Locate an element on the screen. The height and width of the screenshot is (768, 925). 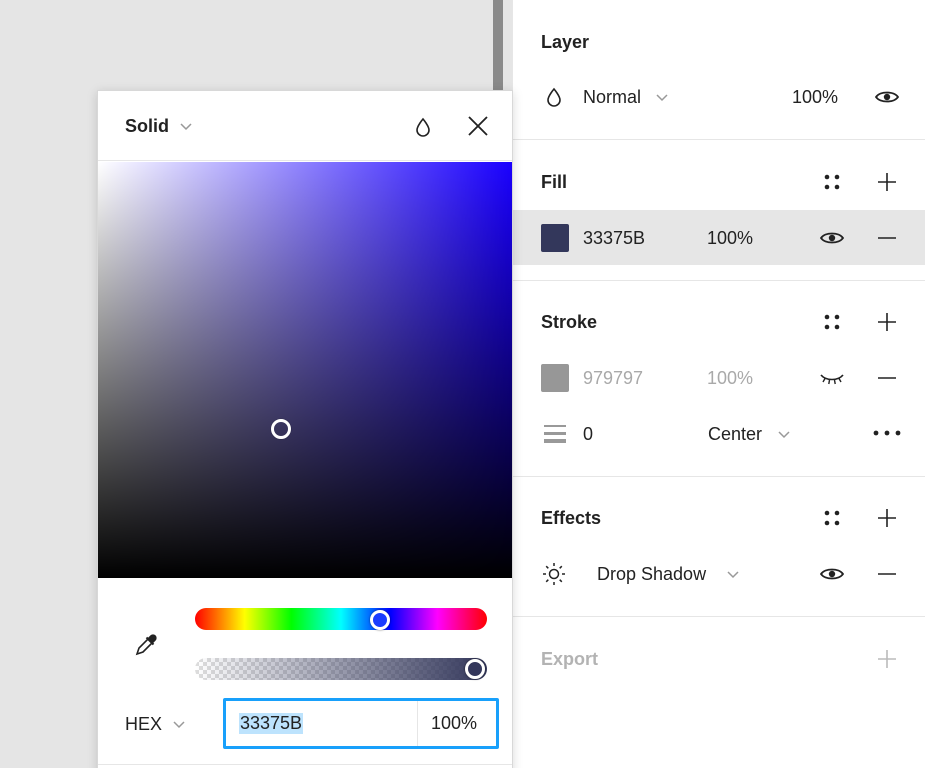
hex-input-box: 33375B 100% is located at coordinates (361, 723).